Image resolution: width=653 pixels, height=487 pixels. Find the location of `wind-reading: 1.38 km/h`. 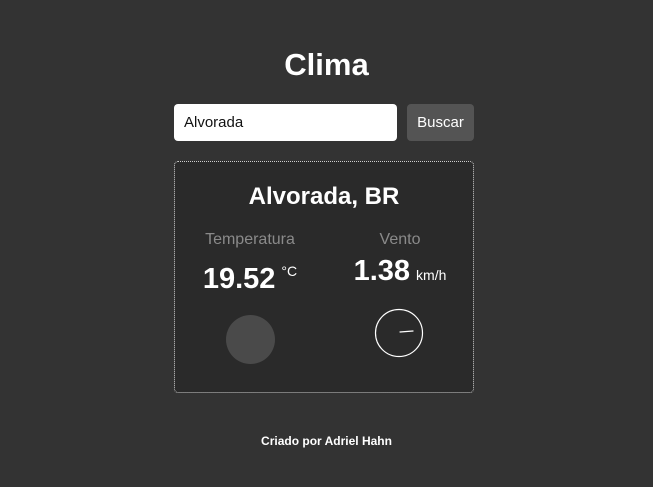

wind-reading: 1.38 km/h is located at coordinates (400, 273).